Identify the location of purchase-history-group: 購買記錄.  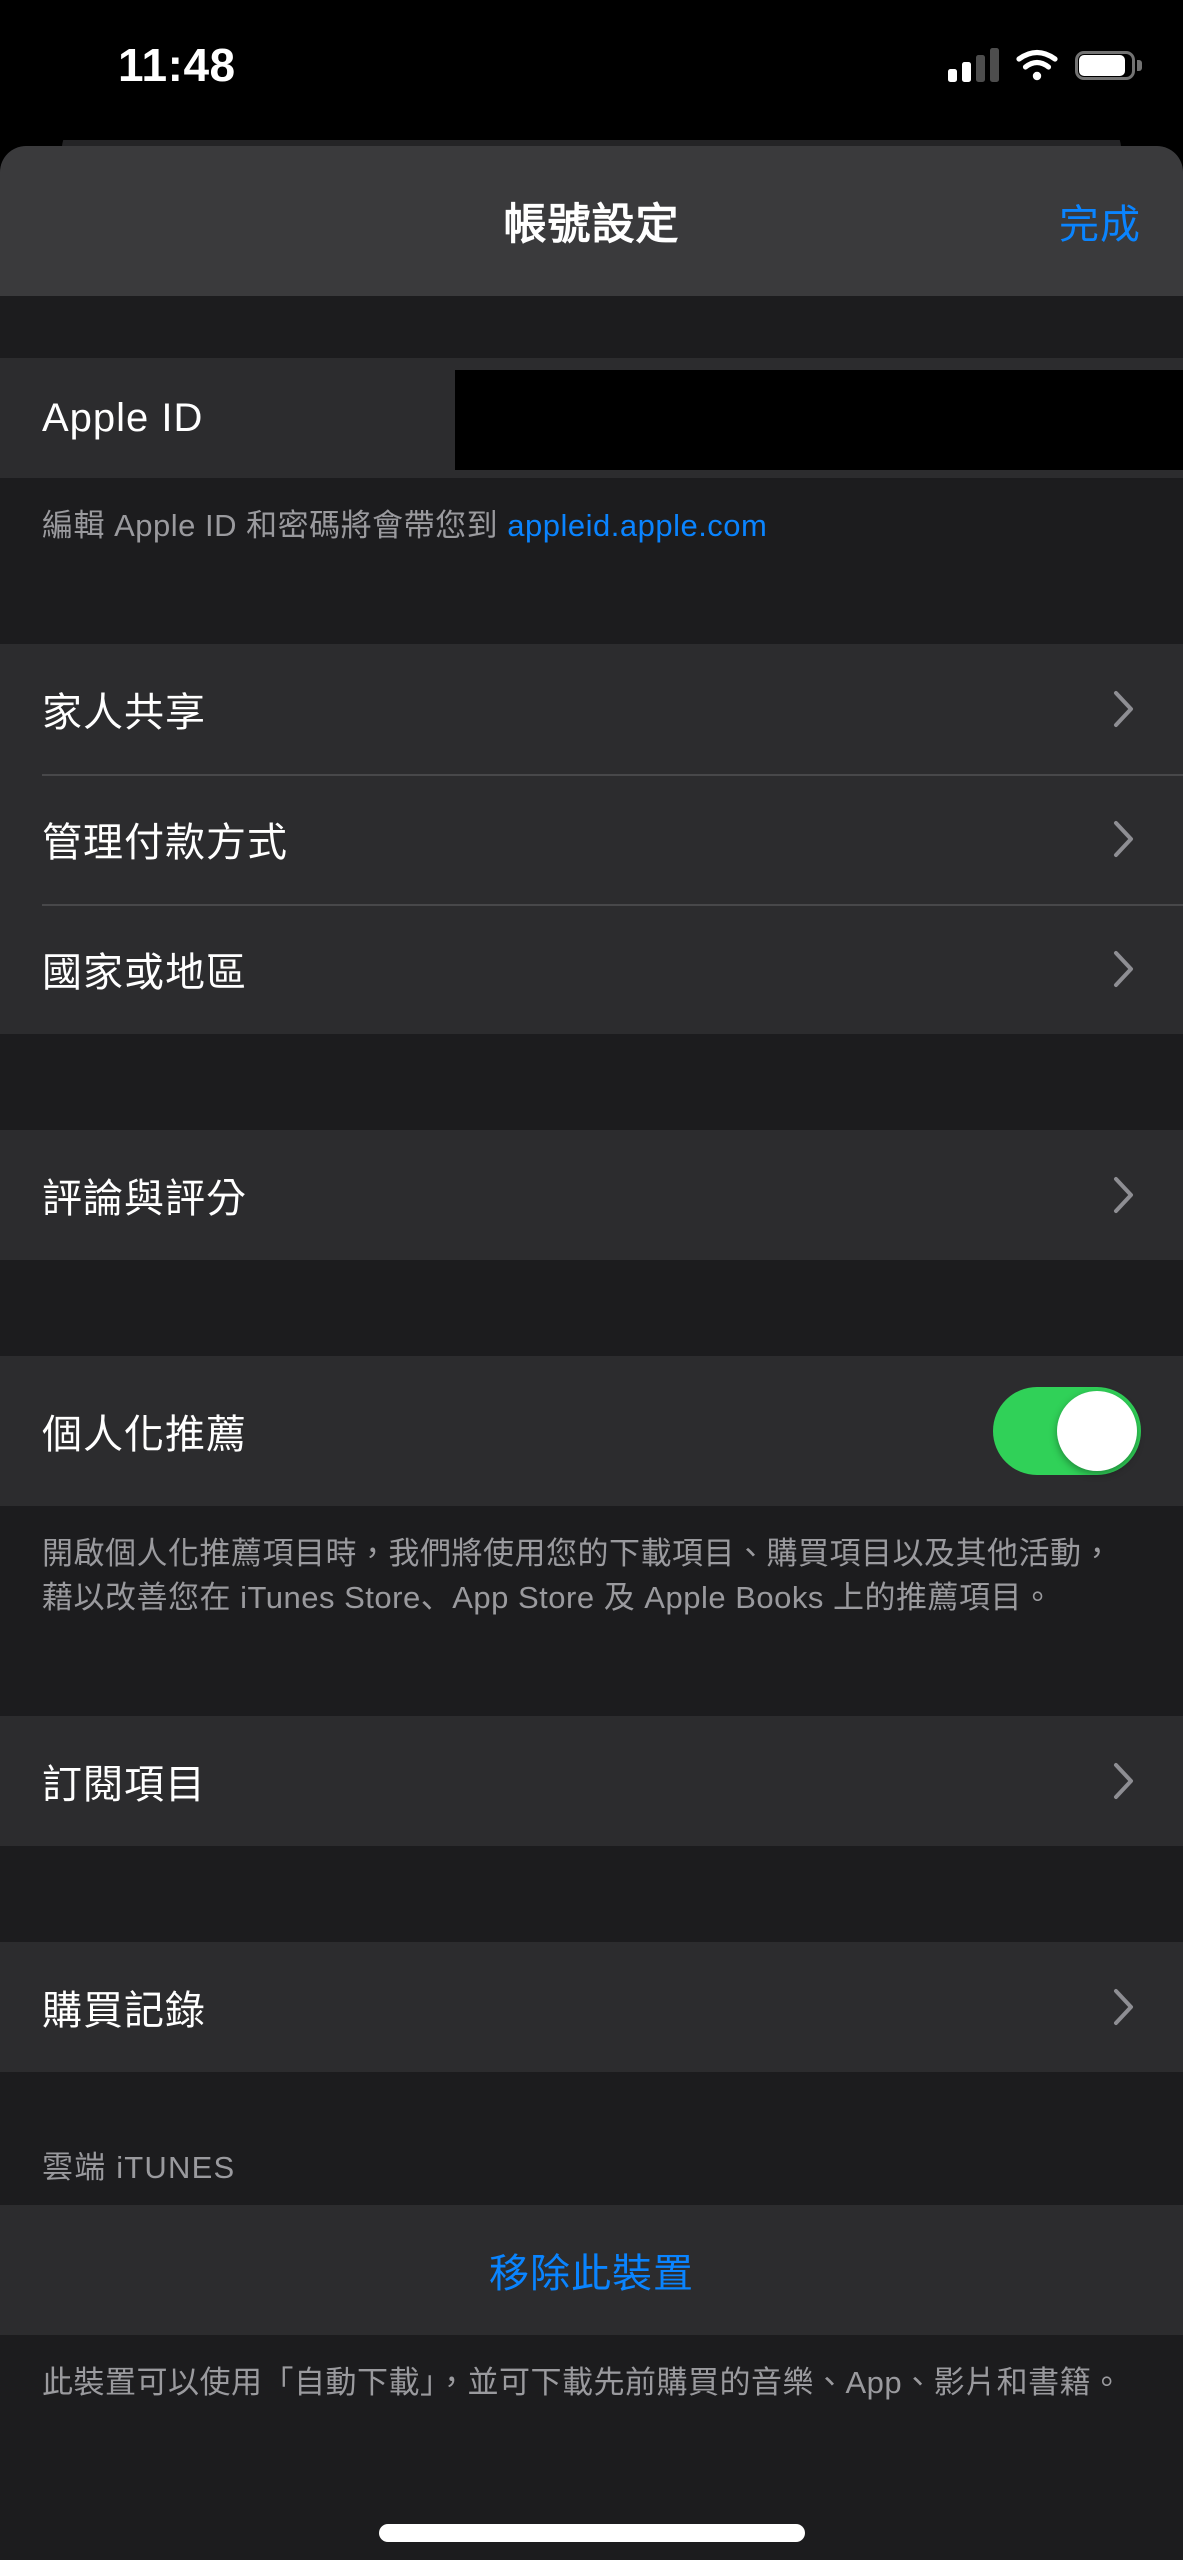
(591, 2007).